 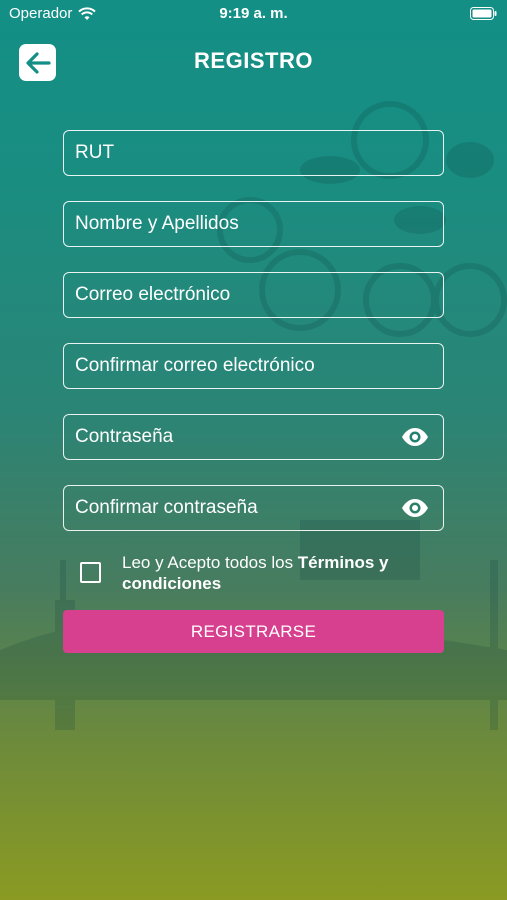 I want to click on password-placeholder: Contraseña, so click(x=124, y=436).